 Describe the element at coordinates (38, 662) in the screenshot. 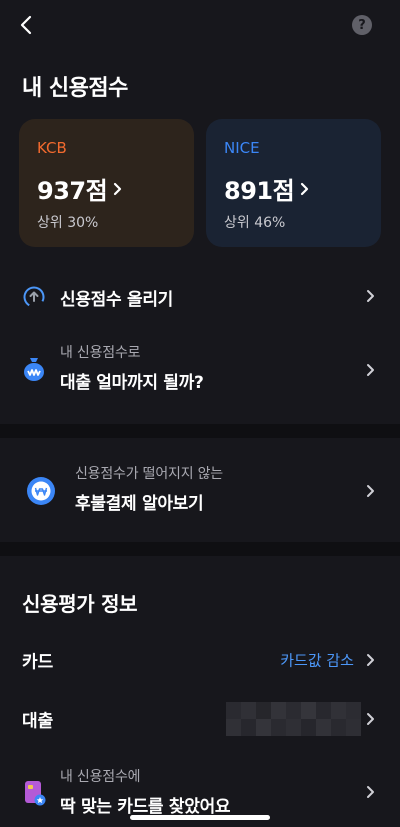

I see `card-info-label: 카드` at that location.